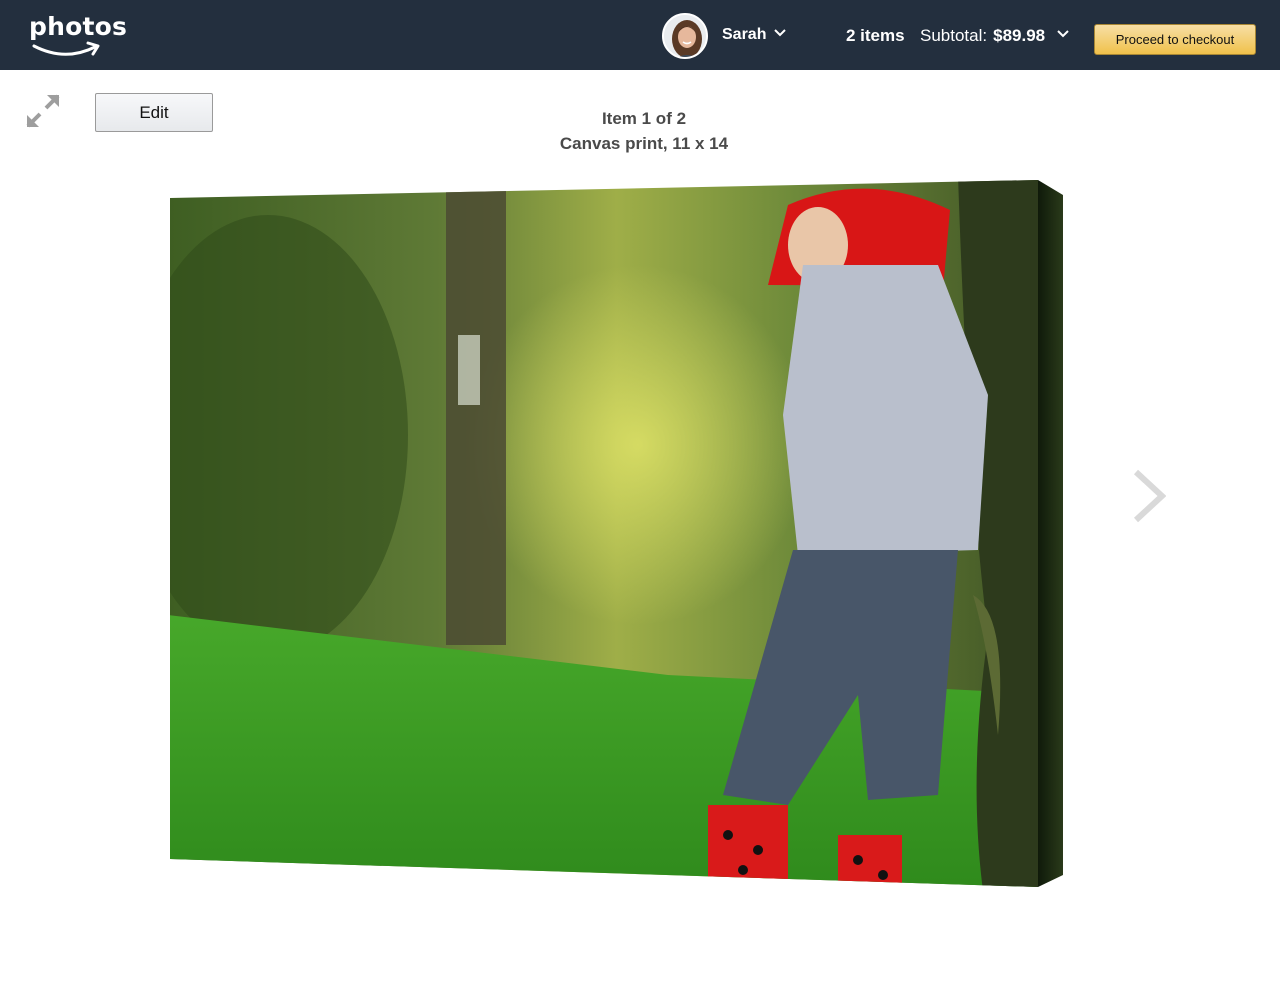  I want to click on proceed-to-checkout-button: Proceed to checkout, so click(1175, 39).